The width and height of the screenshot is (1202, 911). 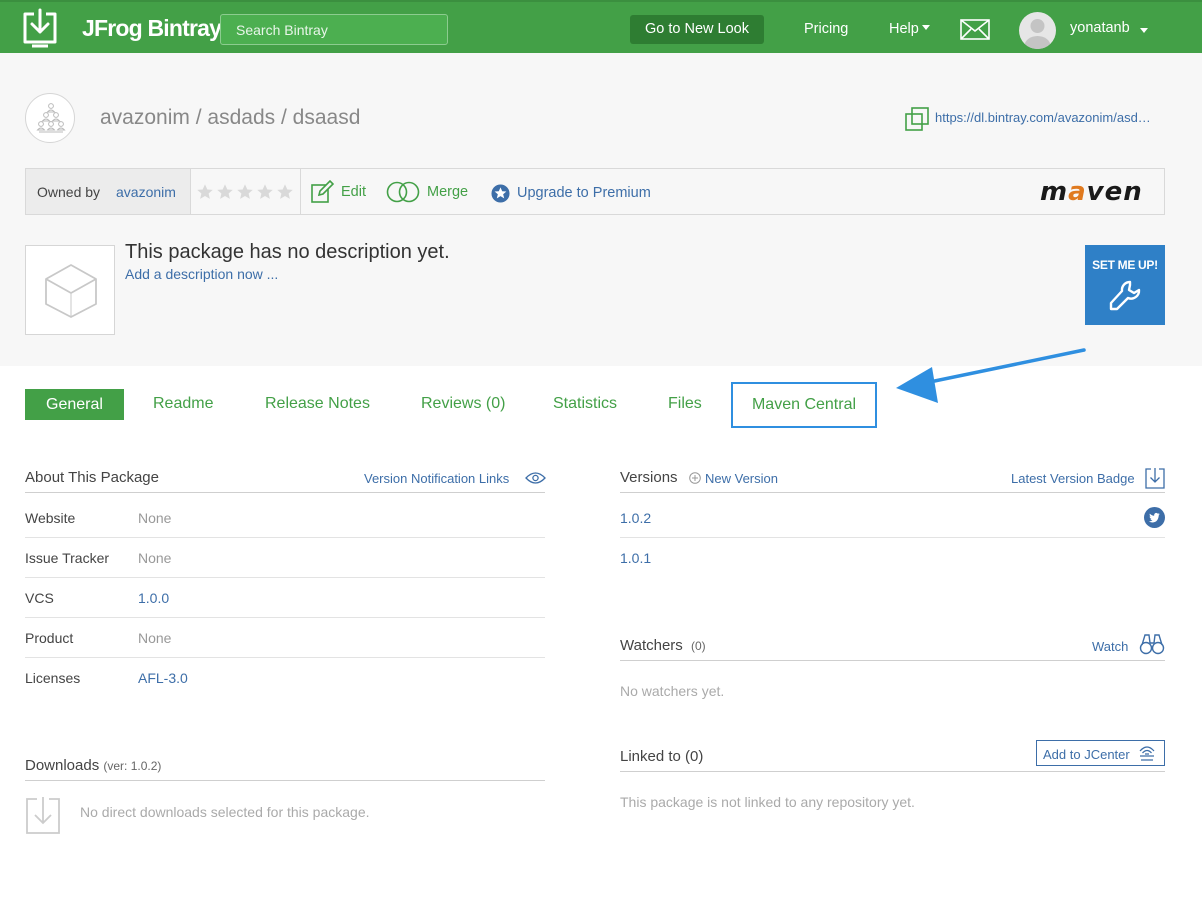 What do you see at coordinates (287, 252) in the screenshot?
I see `package-description: This package has no description yet.` at bounding box center [287, 252].